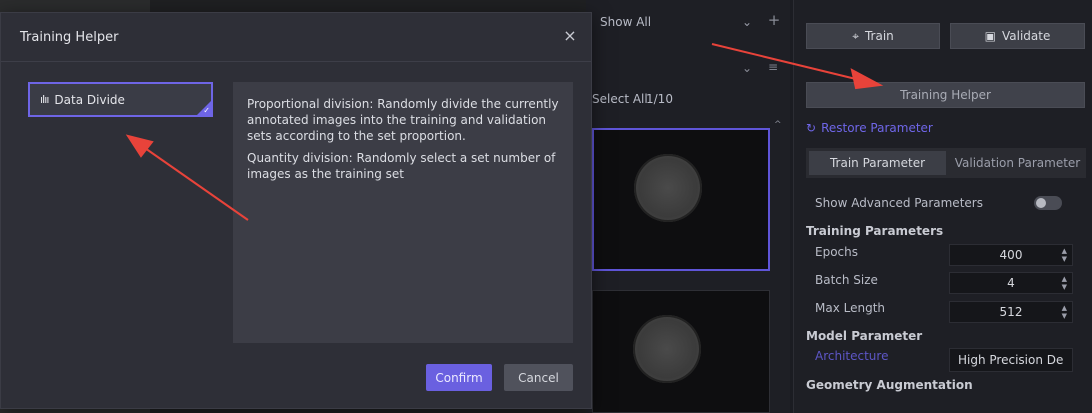 The width and height of the screenshot is (1092, 413). I want to click on tab-validation-parameter: Validation Parameter, so click(1017, 163).